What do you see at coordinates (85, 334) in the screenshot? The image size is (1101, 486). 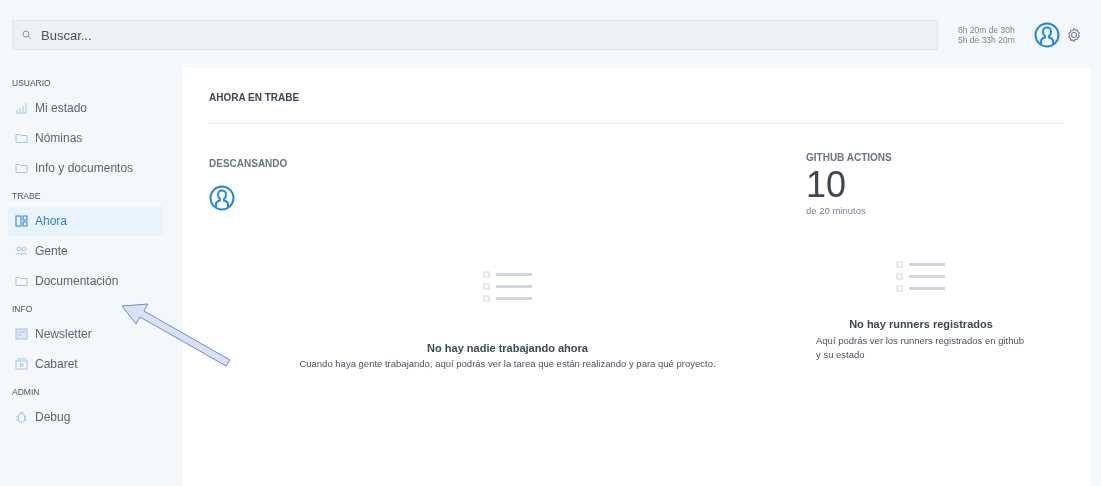 I see `sidebar-item: Newsletter` at bounding box center [85, 334].